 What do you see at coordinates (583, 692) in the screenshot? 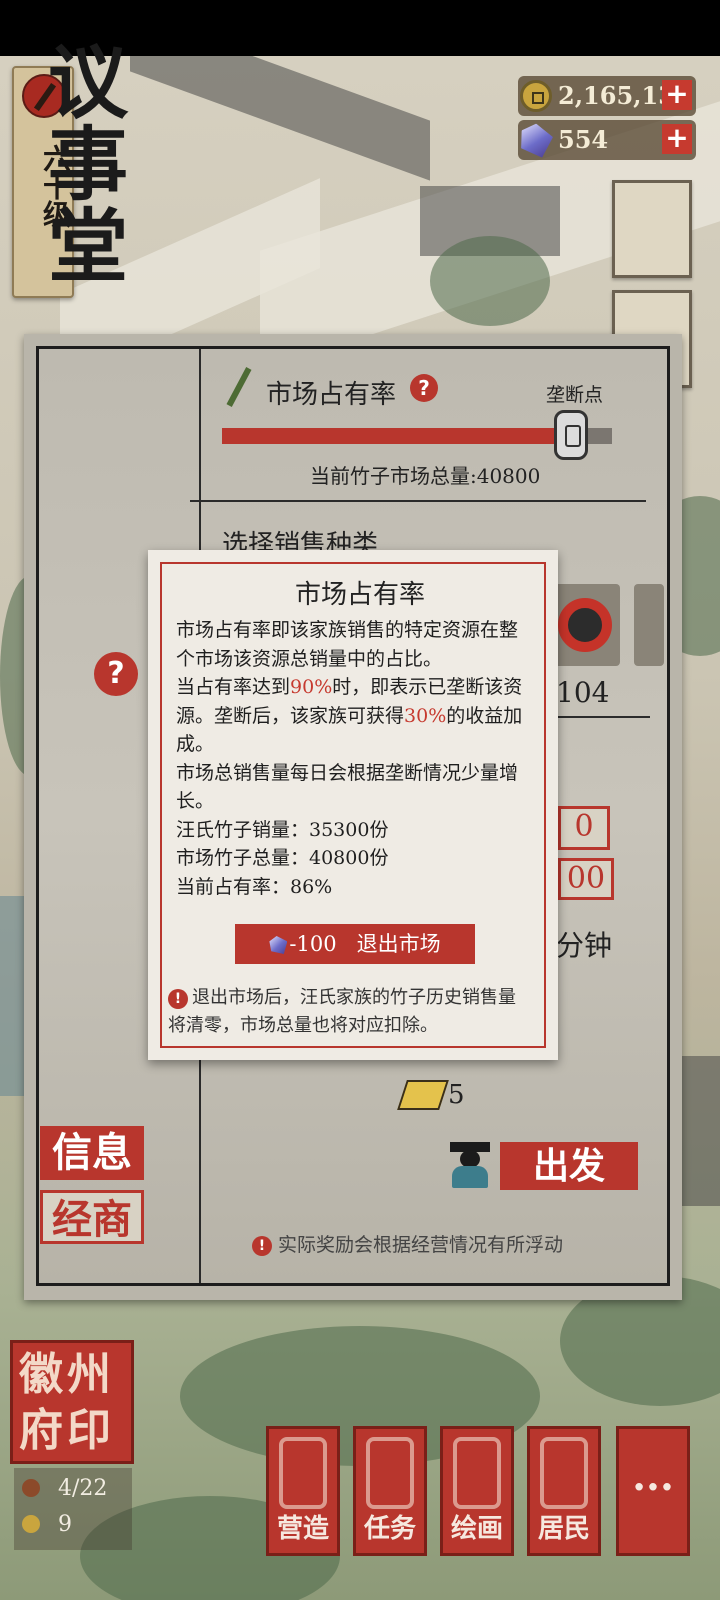
I see `goods-count: 104` at bounding box center [583, 692].